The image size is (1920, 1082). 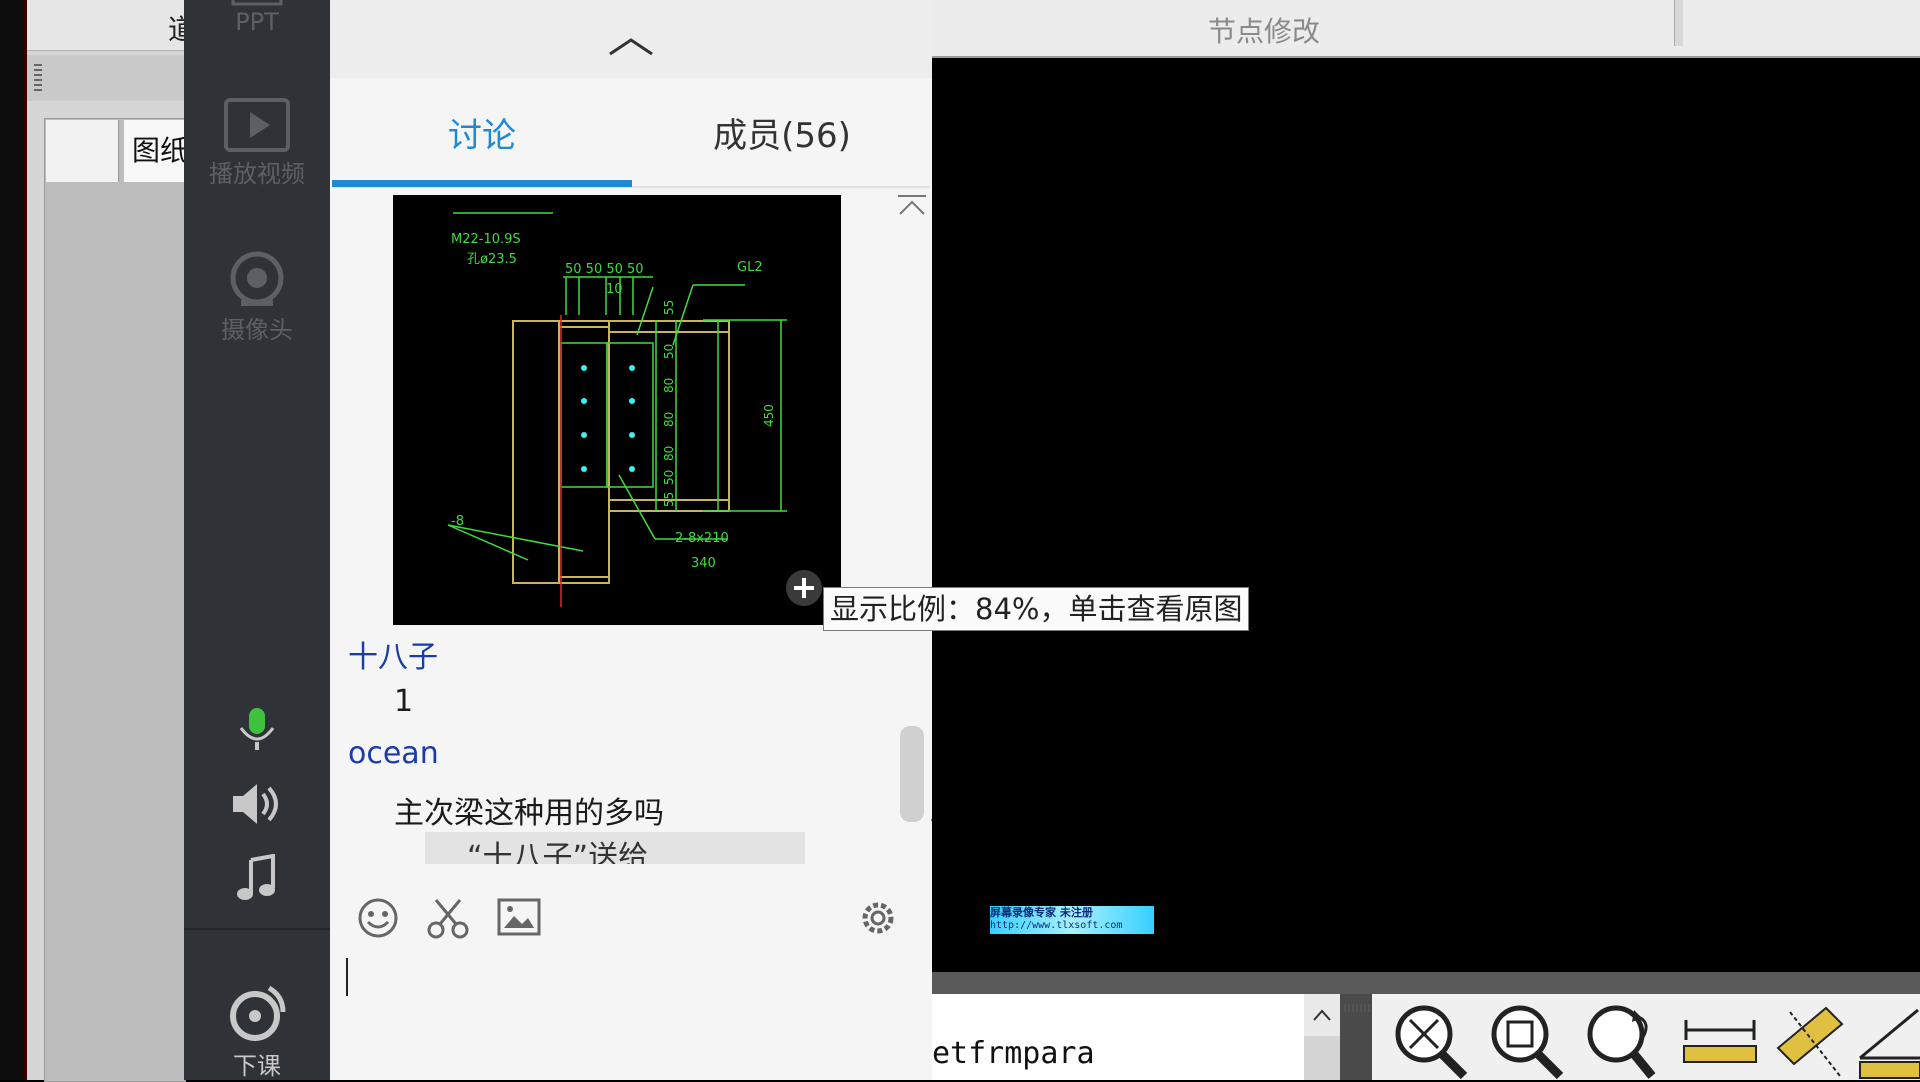 I want to click on message-input, so click(x=631, y=1012).